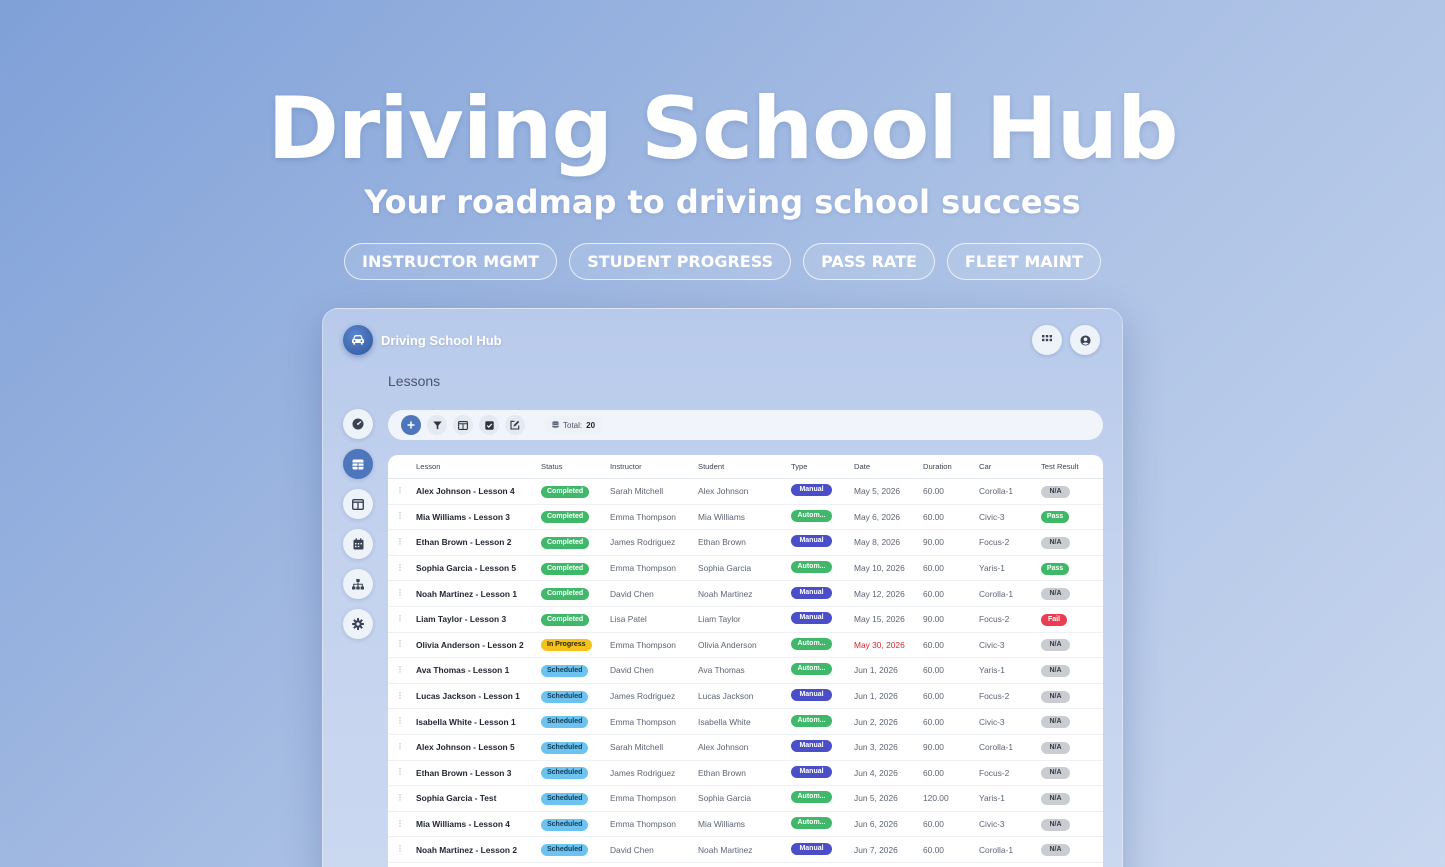 The width and height of the screenshot is (1445, 867). What do you see at coordinates (654, 466) in the screenshot?
I see `column-header-instructor: Instructor` at bounding box center [654, 466].